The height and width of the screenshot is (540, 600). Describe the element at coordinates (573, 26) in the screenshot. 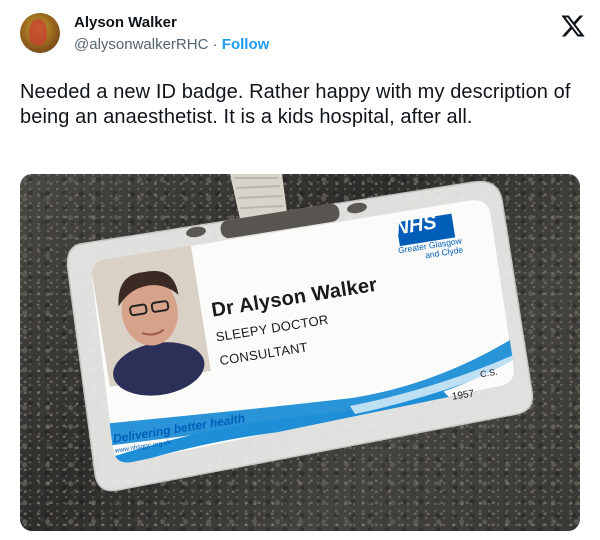

I see `x-logo-icon` at that location.